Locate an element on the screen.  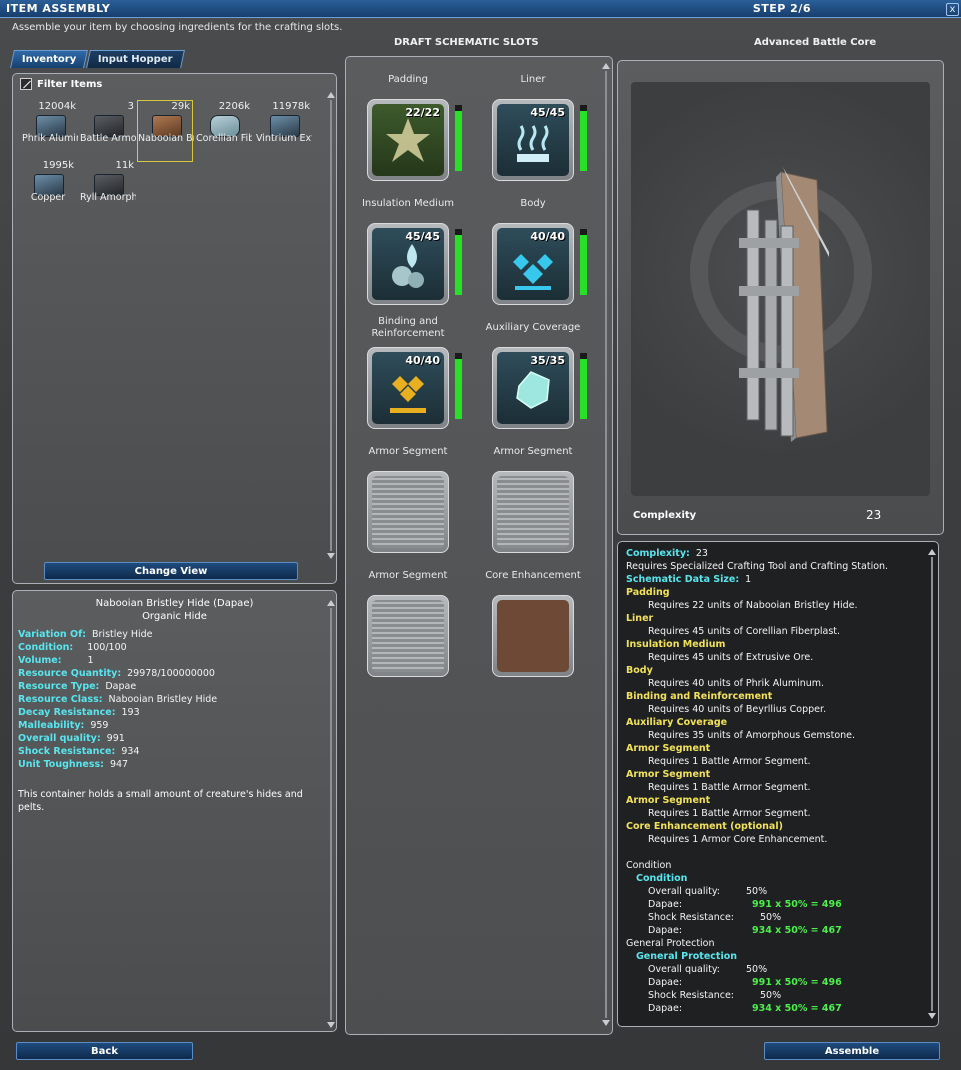
requirement-line: Complexity: 23 is located at coordinates (667, 553).